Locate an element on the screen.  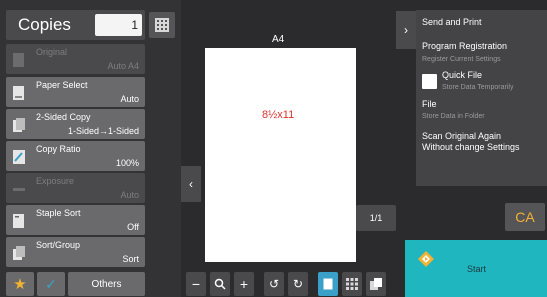
menu-sort-group-value: Sort is located at coordinates (130, 259).